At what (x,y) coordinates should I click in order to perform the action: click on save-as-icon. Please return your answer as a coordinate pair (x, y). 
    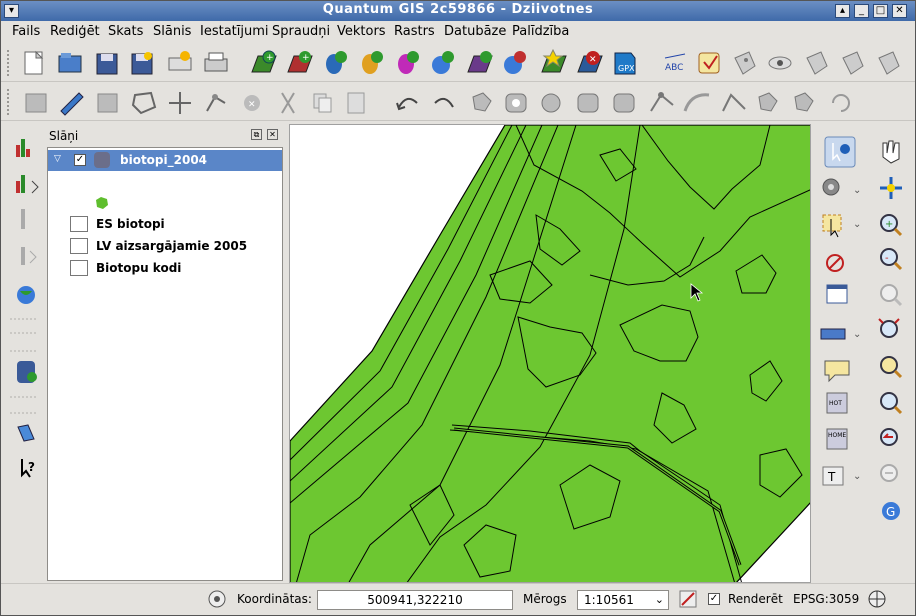
    Looking at the image, I should click on (142, 63).